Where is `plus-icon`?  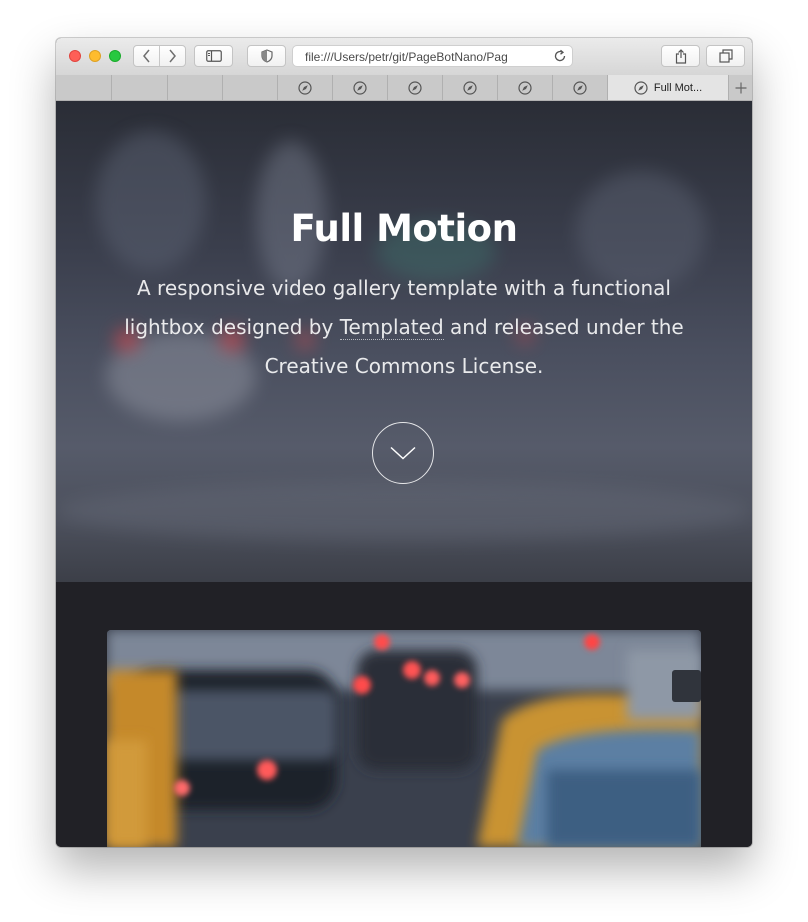
plus-icon is located at coordinates (740, 87).